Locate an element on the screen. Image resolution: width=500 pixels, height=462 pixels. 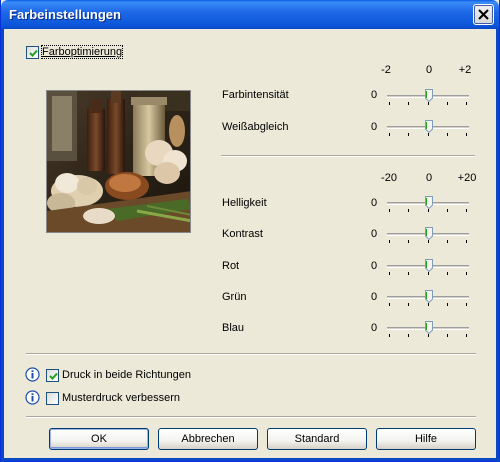
white-balance-slider-thumb is located at coordinates (429, 126).